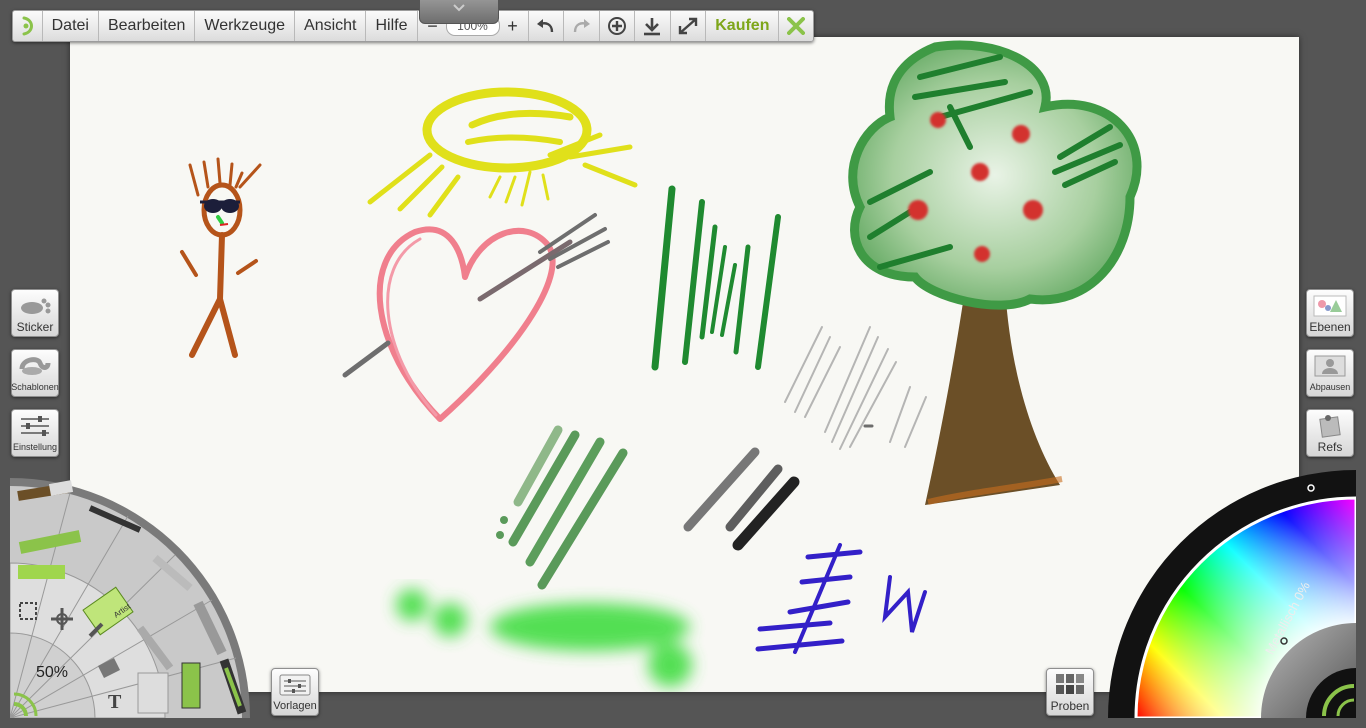  I want to click on green-strokes, so click(716, 278).